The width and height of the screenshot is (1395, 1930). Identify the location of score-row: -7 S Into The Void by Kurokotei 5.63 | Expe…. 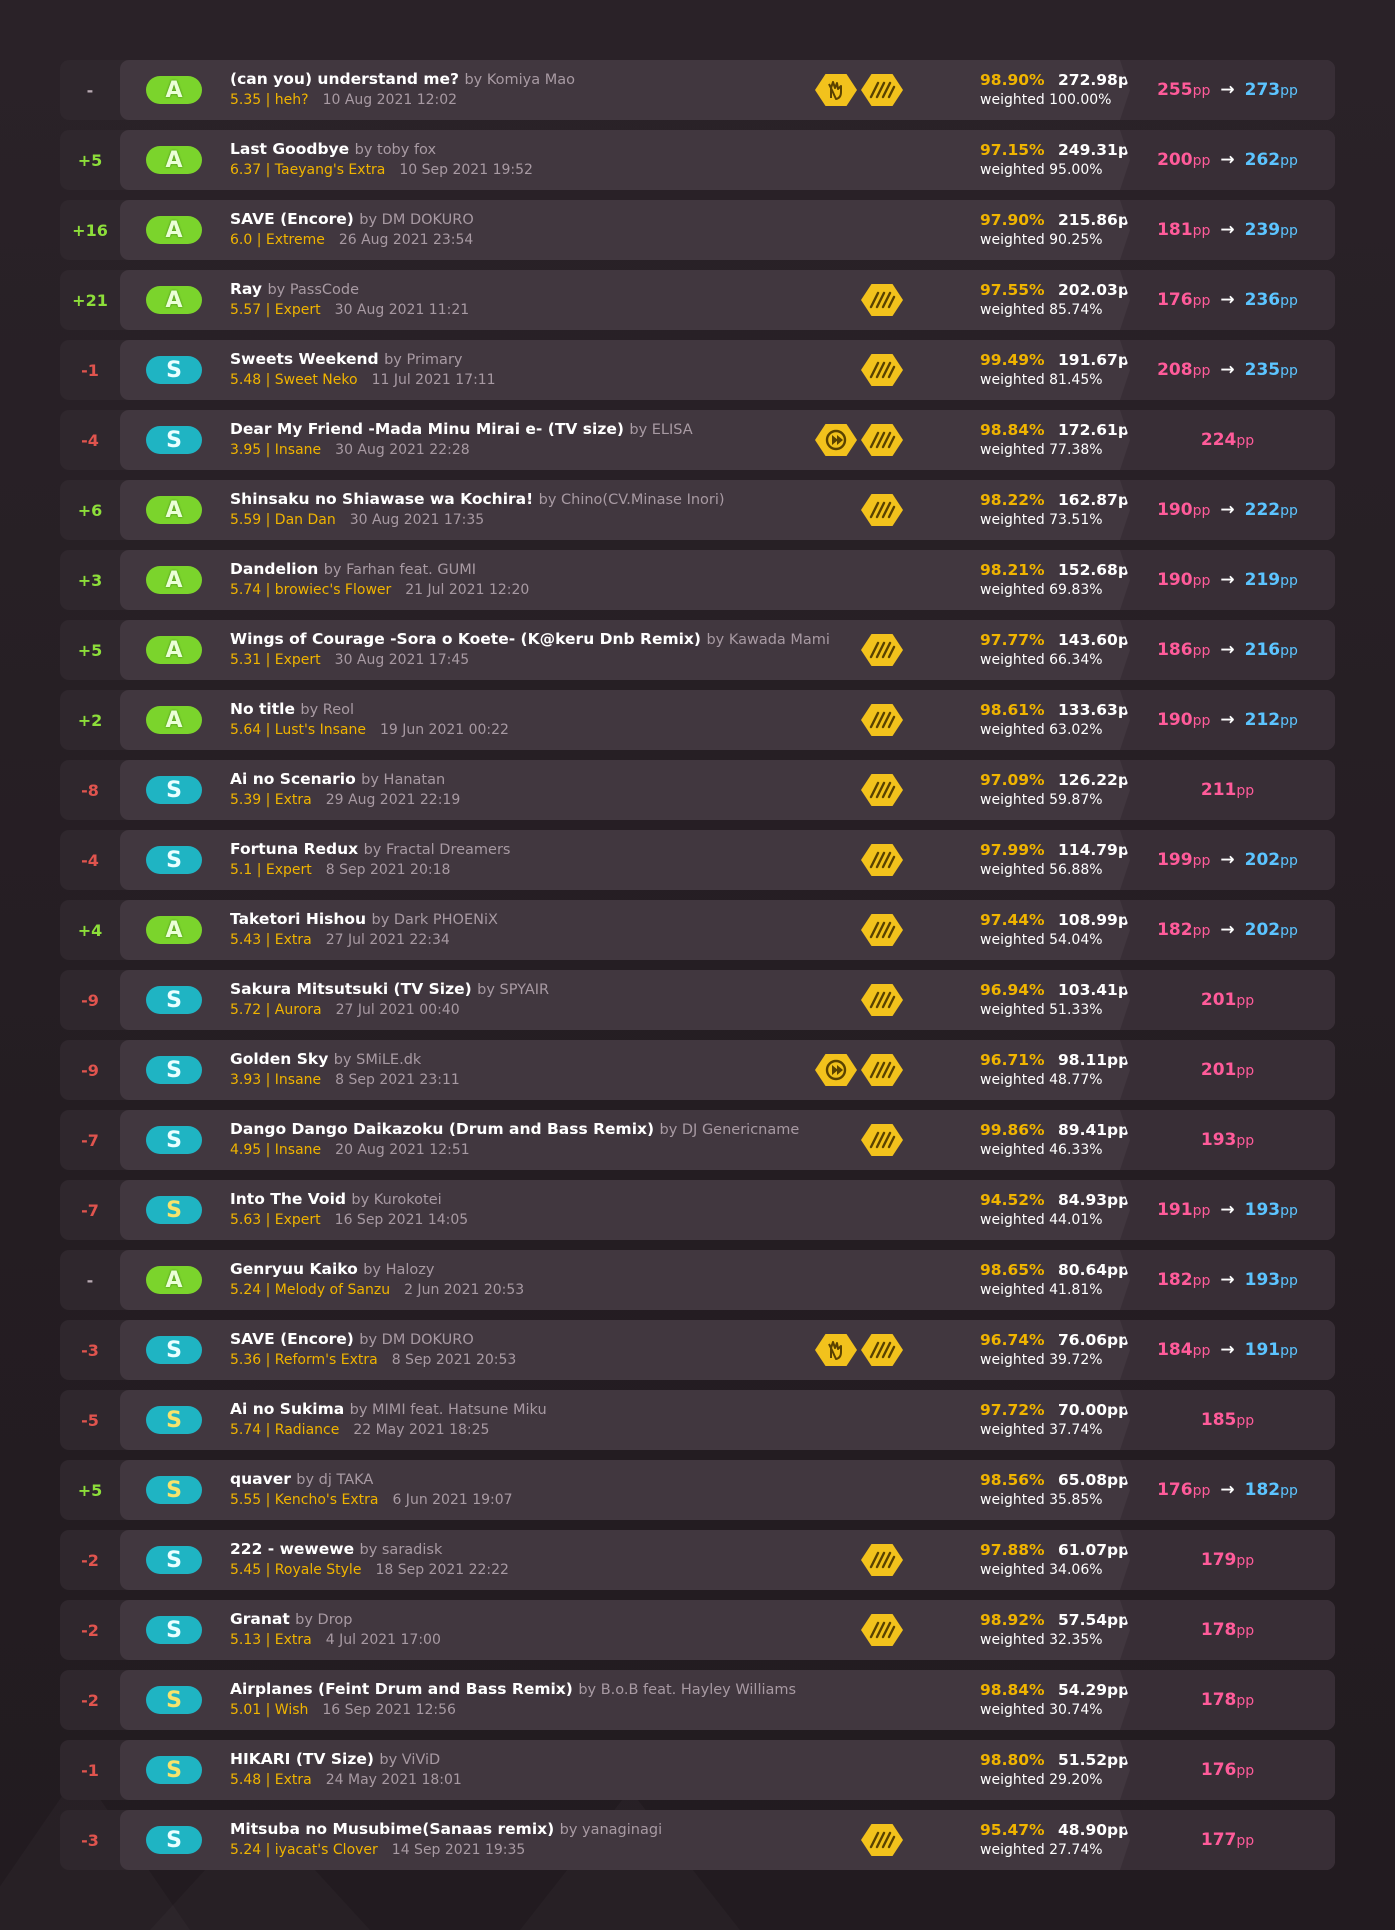
(697, 1210).